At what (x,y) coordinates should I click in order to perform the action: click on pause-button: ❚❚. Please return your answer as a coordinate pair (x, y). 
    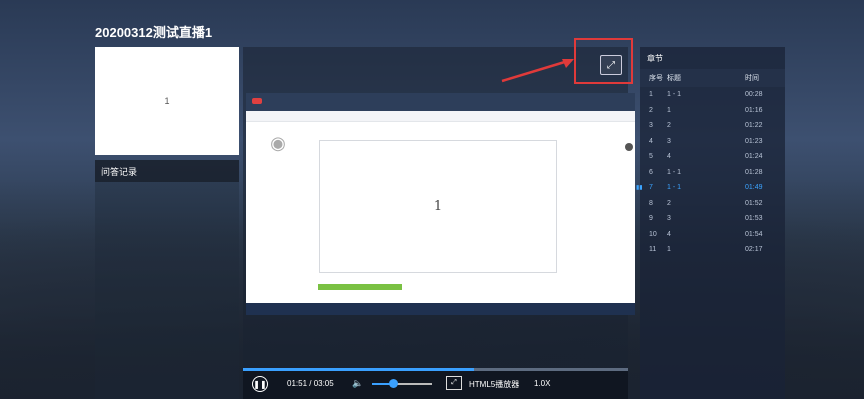
    Looking at the image, I should click on (260, 384).